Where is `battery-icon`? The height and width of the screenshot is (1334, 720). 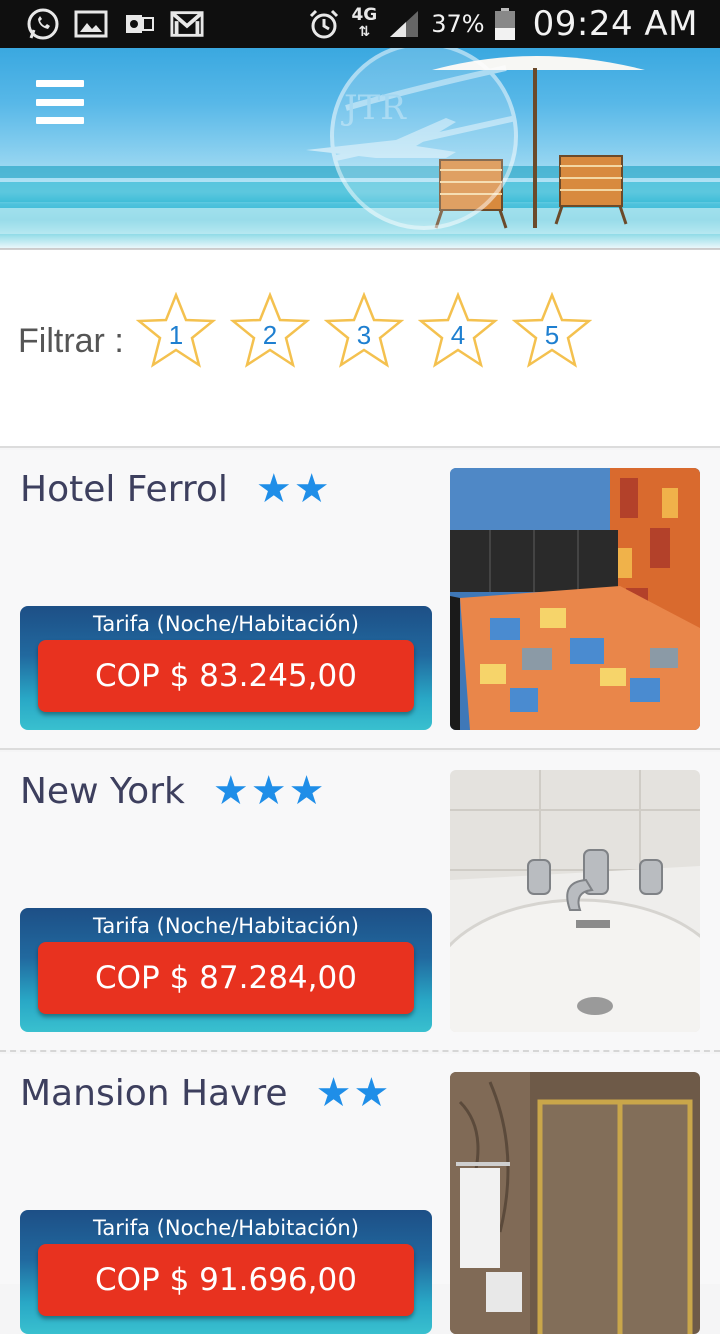
battery-icon is located at coordinates (504, 24).